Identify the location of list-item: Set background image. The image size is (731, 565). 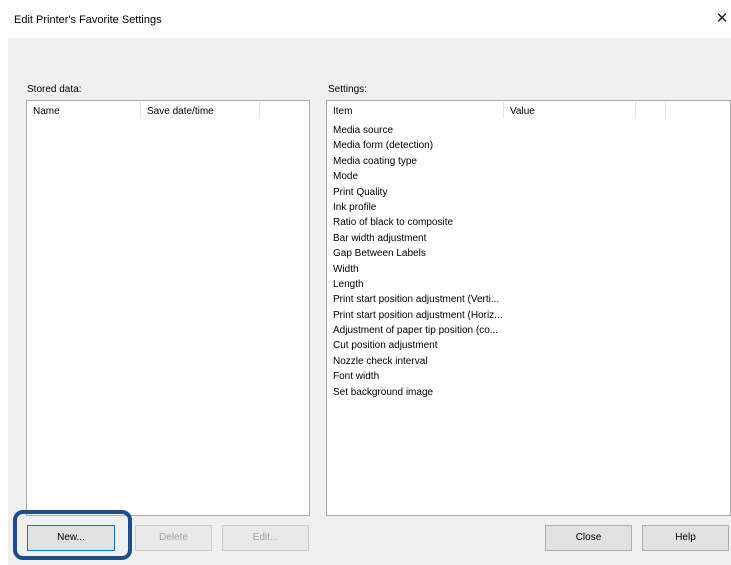
(418, 392).